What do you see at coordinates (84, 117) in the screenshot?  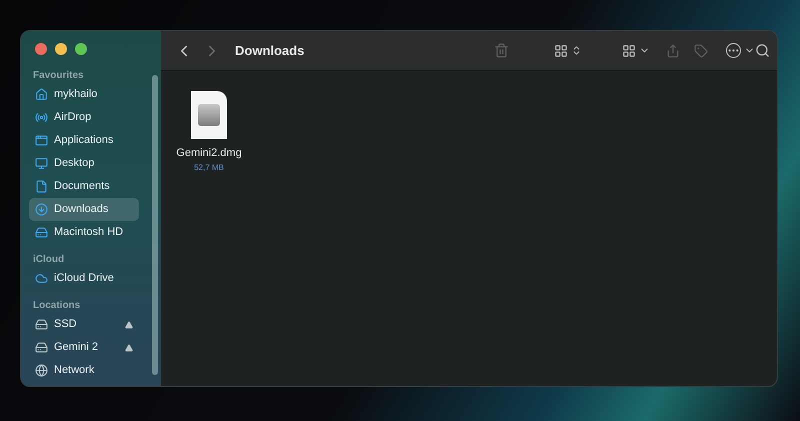 I see `sidebar-item: AirDrop` at bounding box center [84, 117].